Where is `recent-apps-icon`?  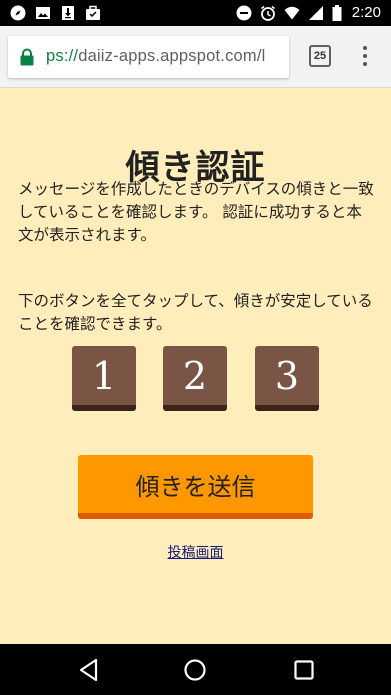 recent-apps-icon is located at coordinates (304, 670).